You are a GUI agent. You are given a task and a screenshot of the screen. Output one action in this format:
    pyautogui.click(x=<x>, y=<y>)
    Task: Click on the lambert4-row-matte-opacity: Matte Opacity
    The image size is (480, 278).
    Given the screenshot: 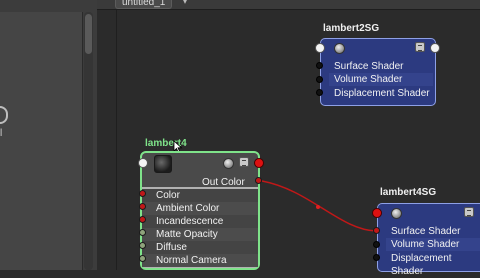 What is the action you would take?
    pyautogui.click(x=187, y=234)
    